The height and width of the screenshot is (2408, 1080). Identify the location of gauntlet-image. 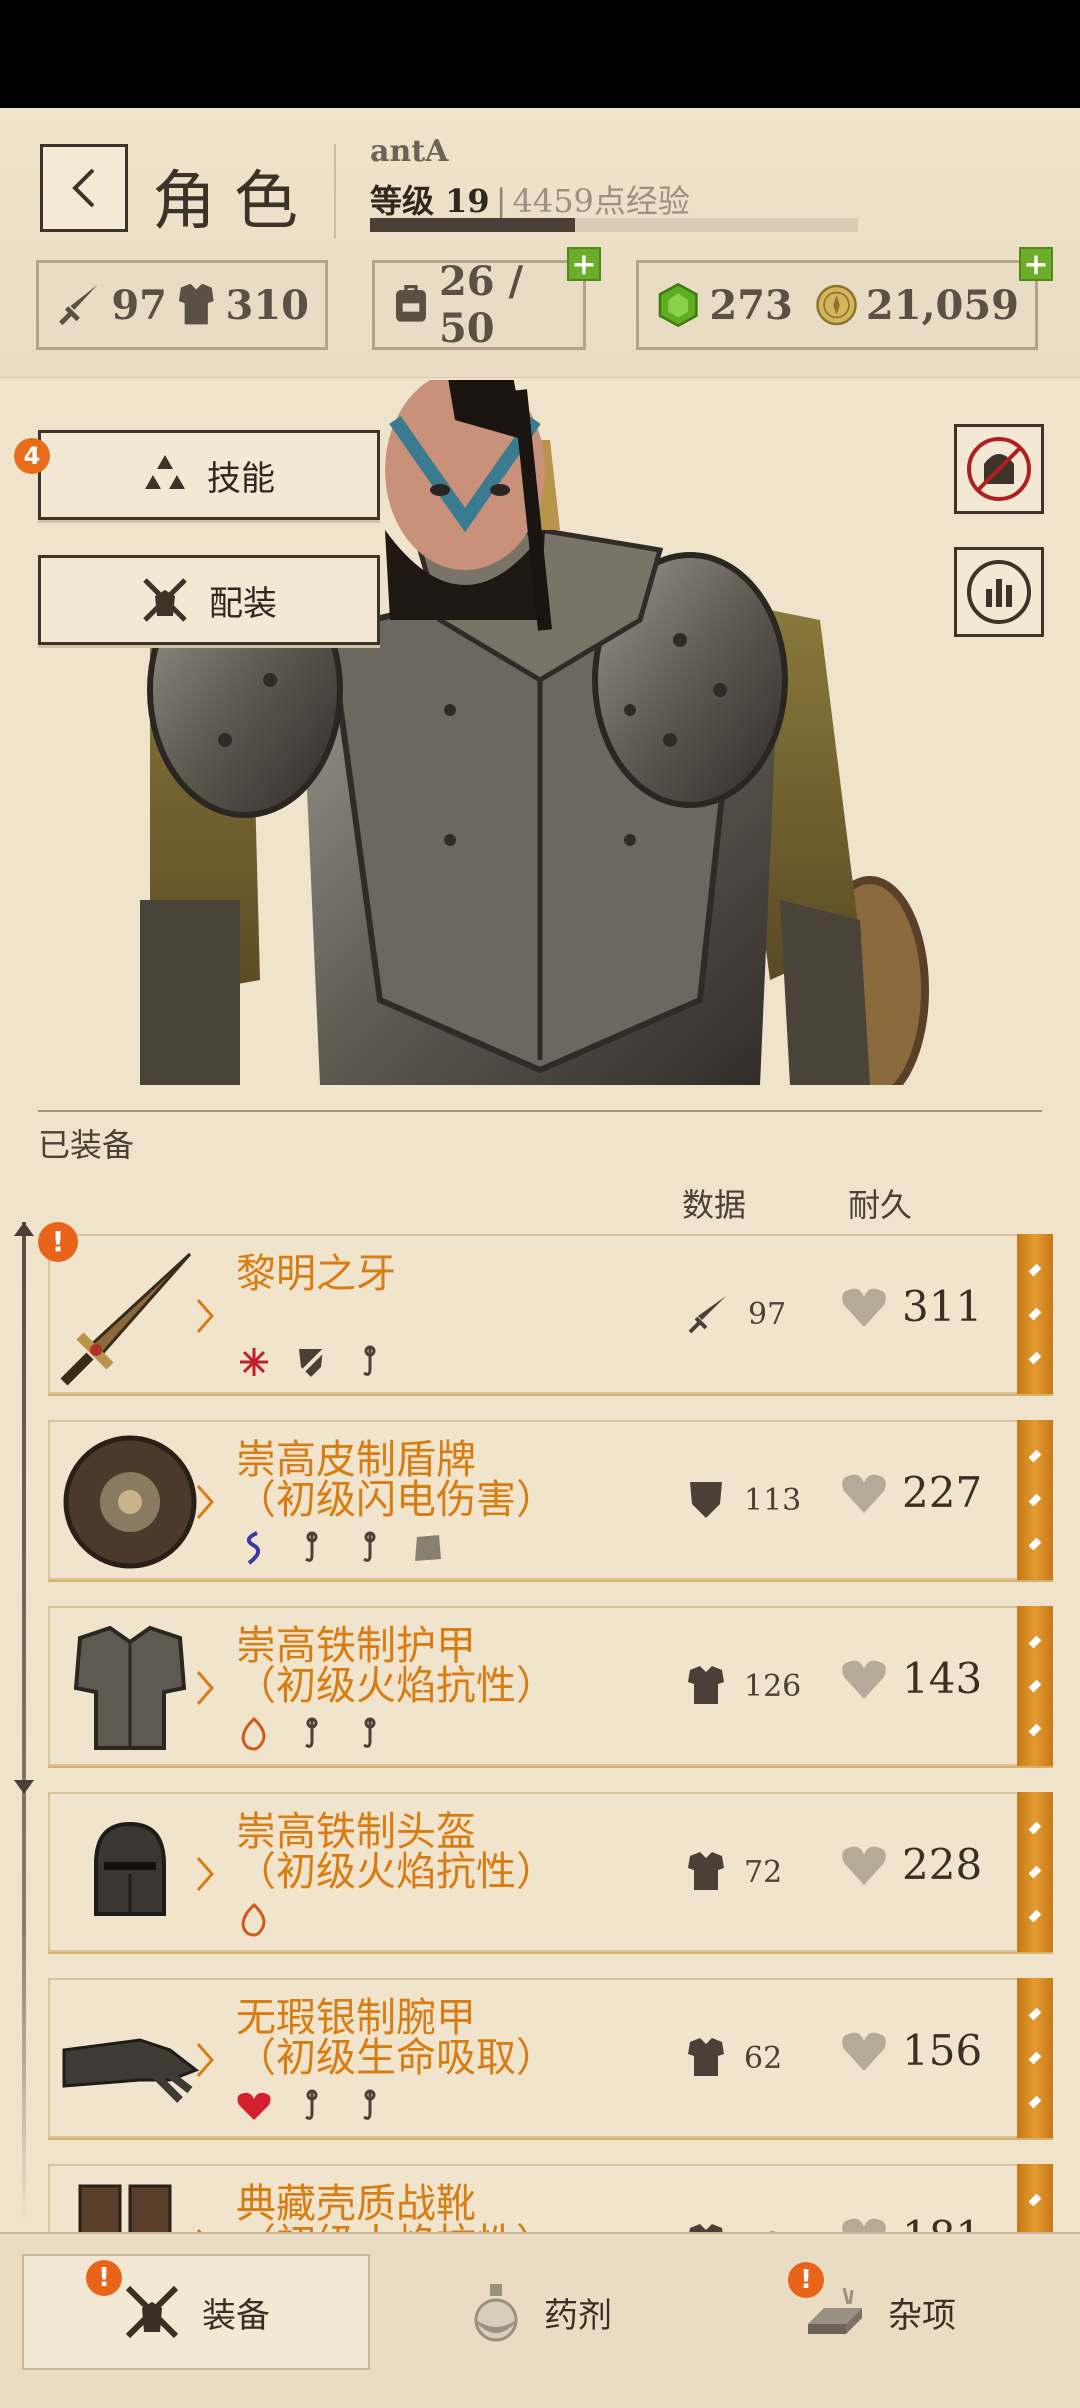
(131, 2070).